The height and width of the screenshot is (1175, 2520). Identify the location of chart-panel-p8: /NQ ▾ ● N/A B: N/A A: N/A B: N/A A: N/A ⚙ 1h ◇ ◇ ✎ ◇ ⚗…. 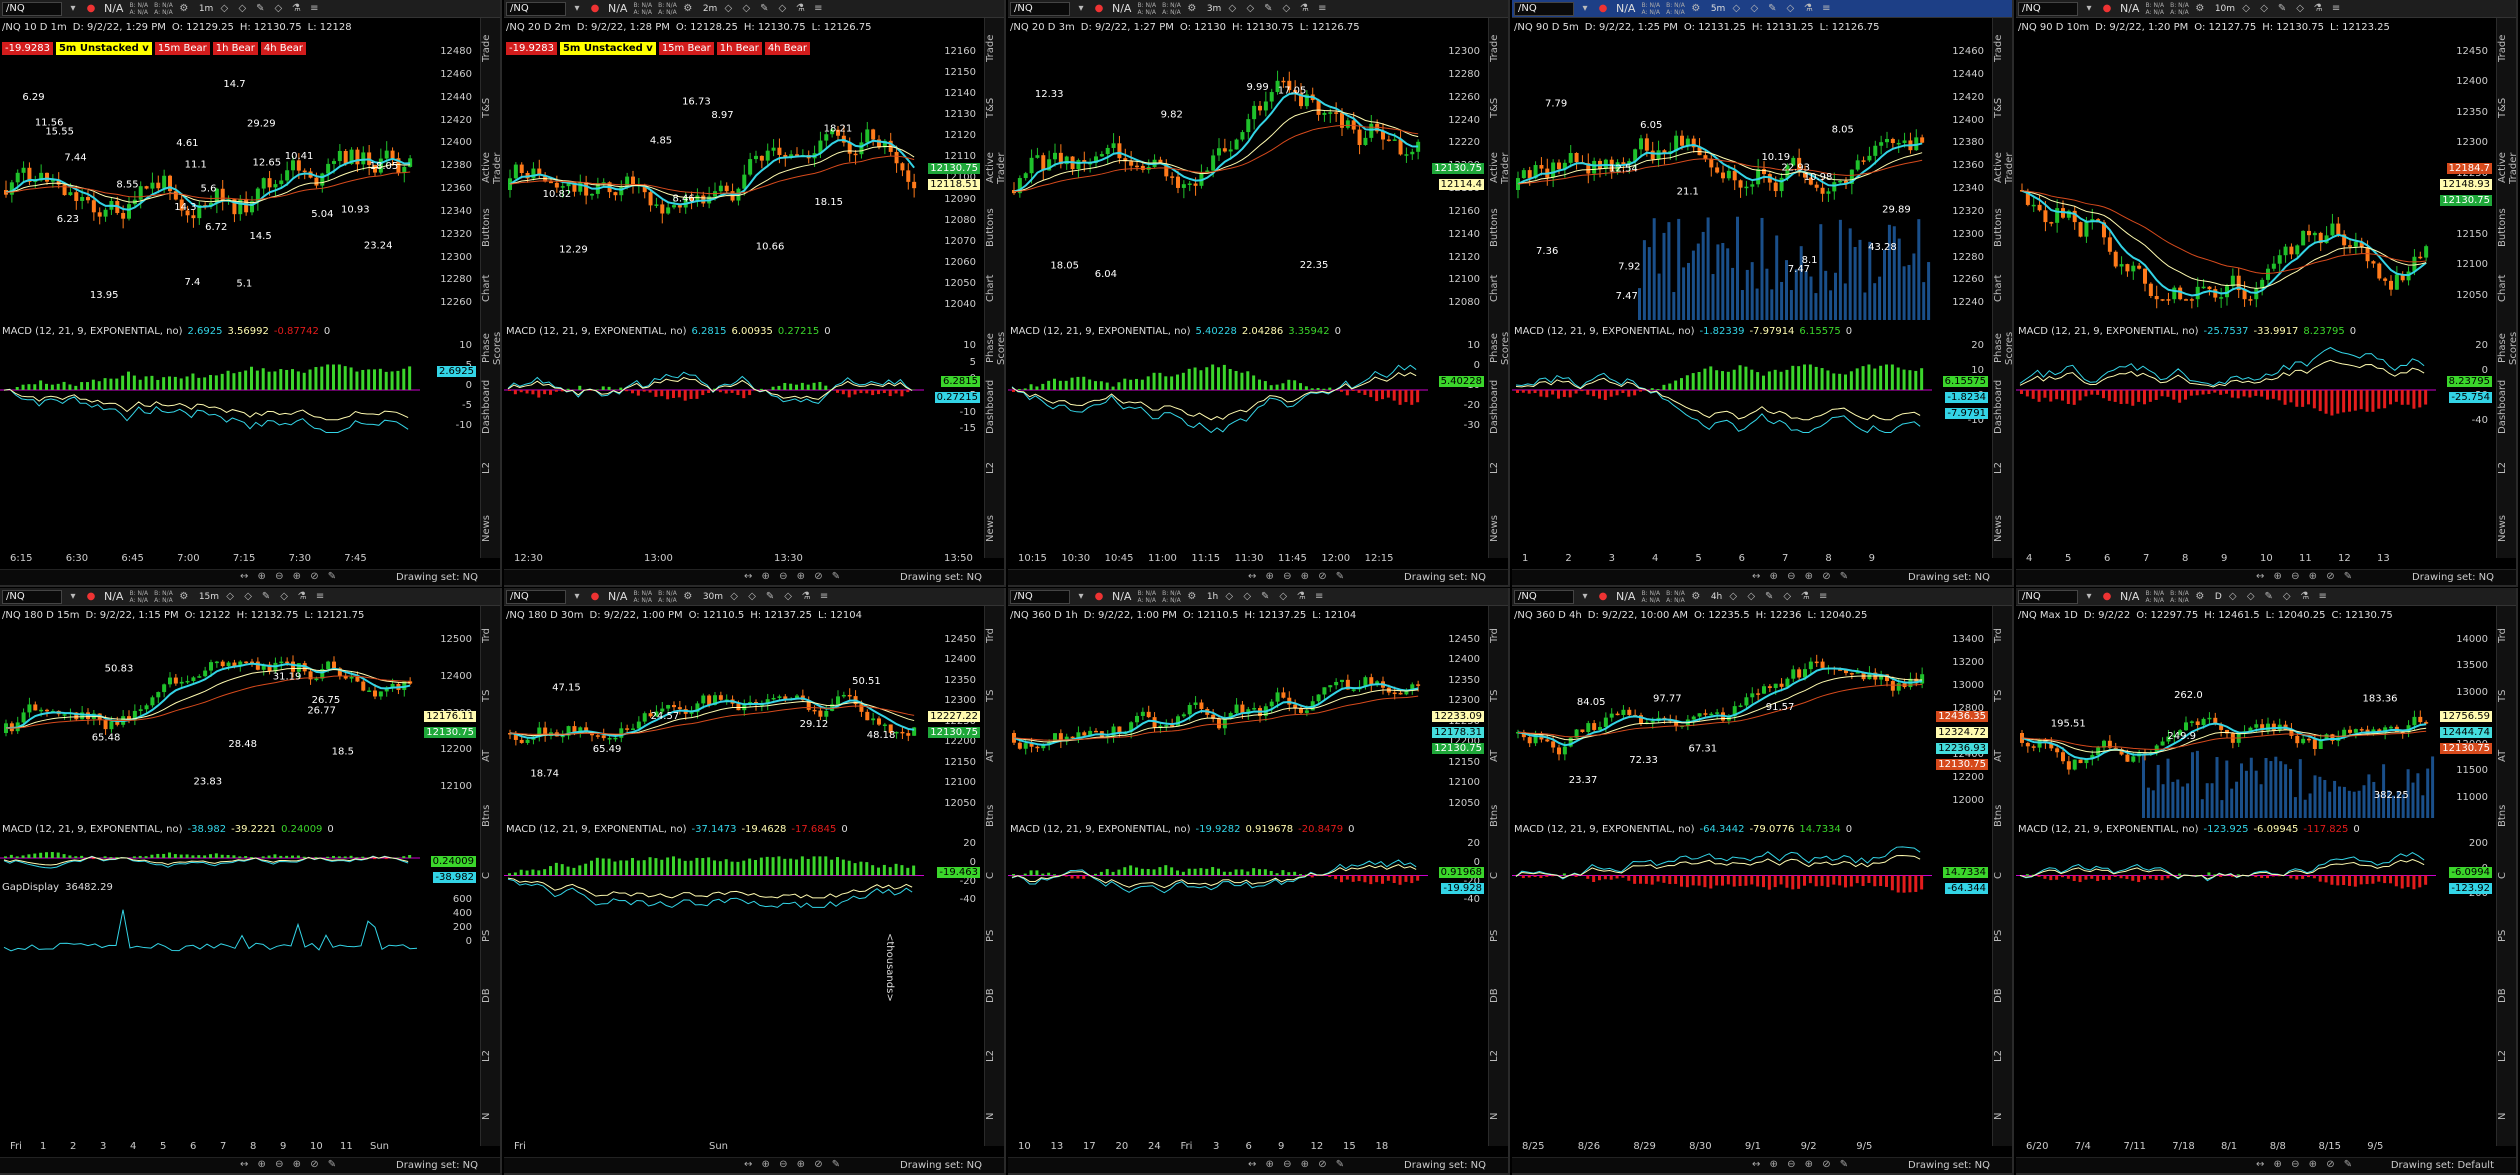
(1259, 881).